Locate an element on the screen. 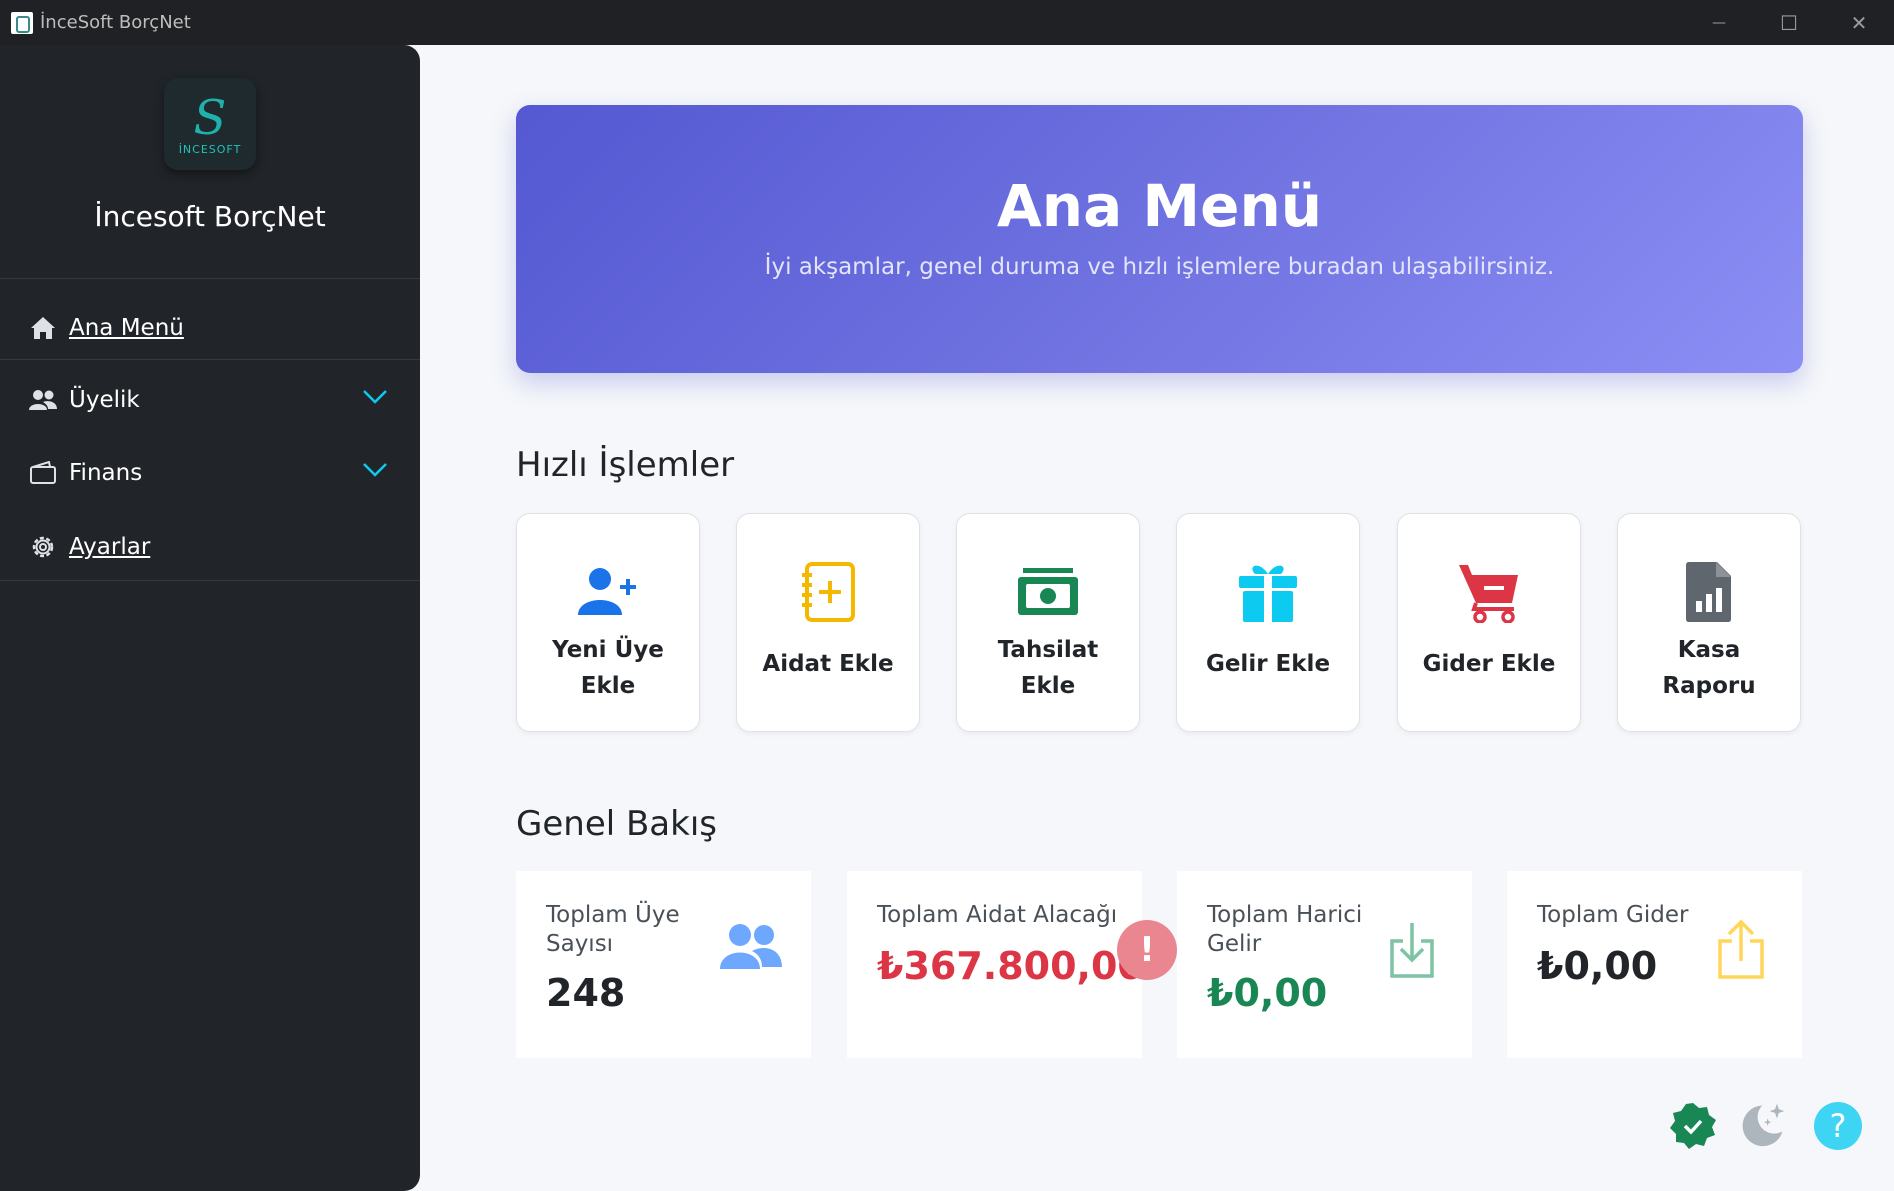 Image resolution: width=1894 pixels, height=1191 pixels. quick-action-yeni-uye: Yeni Üye Ekle is located at coordinates (608, 622).